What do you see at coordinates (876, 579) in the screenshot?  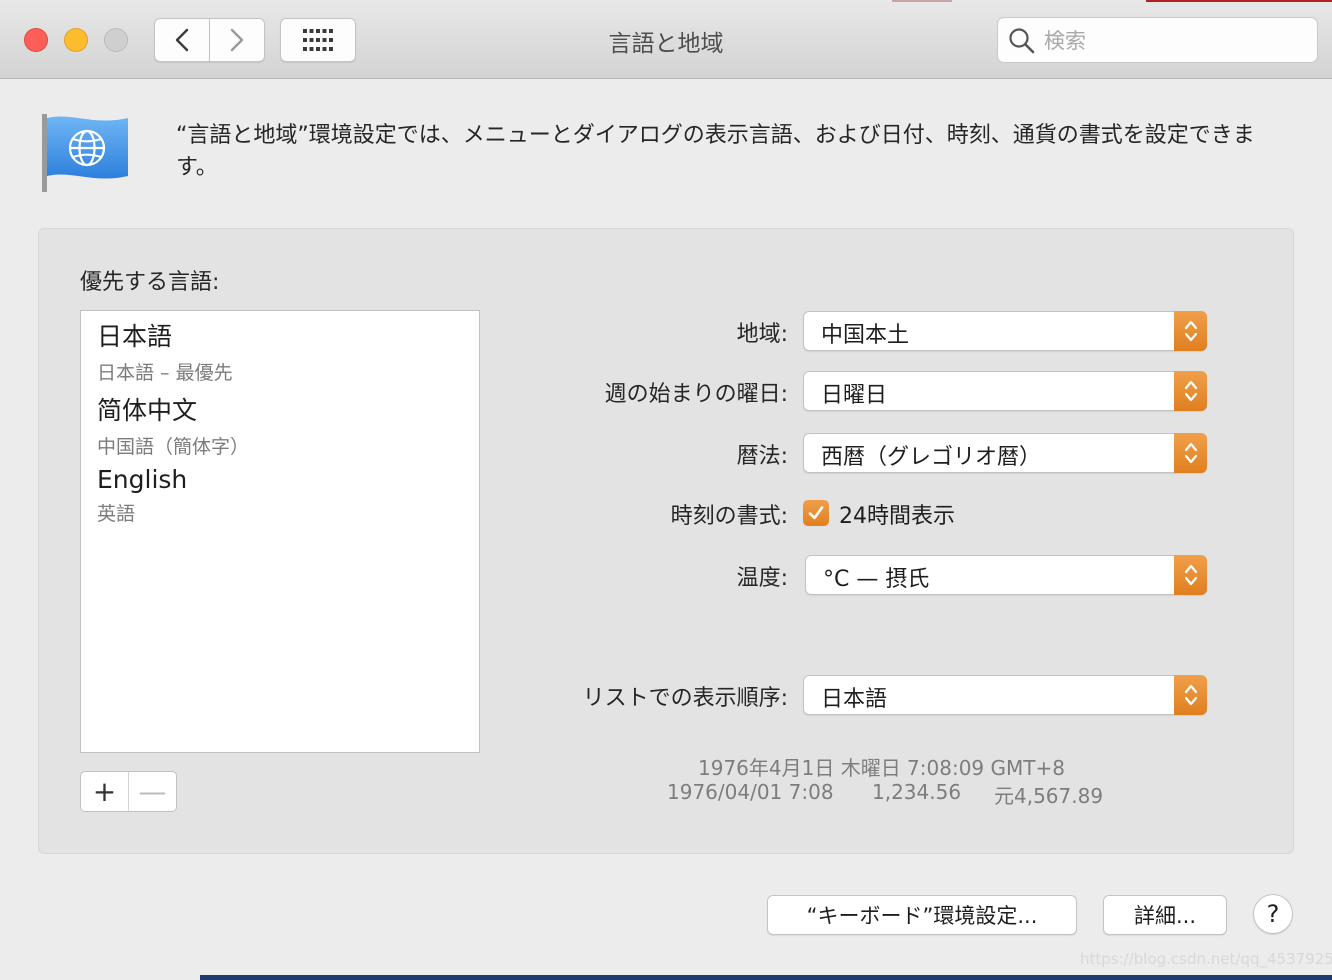 I see `temperature-value: °C — 摂氏` at bounding box center [876, 579].